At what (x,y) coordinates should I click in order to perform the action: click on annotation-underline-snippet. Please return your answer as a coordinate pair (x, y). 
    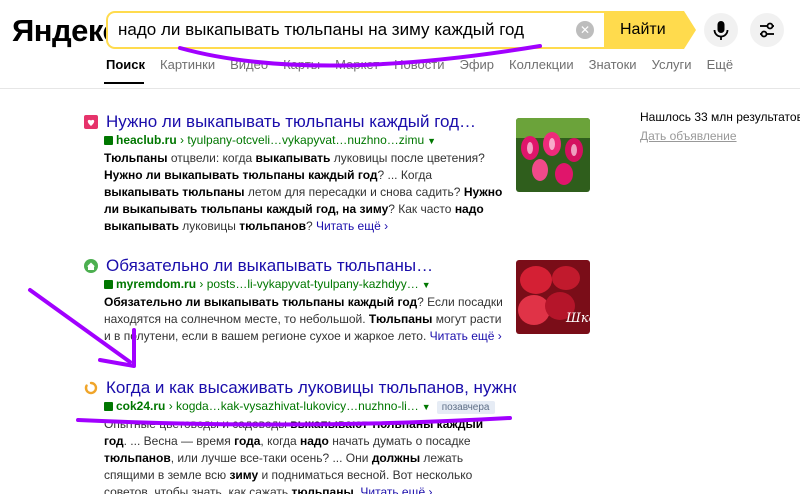
    Looking at the image, I should click on (294, 421).